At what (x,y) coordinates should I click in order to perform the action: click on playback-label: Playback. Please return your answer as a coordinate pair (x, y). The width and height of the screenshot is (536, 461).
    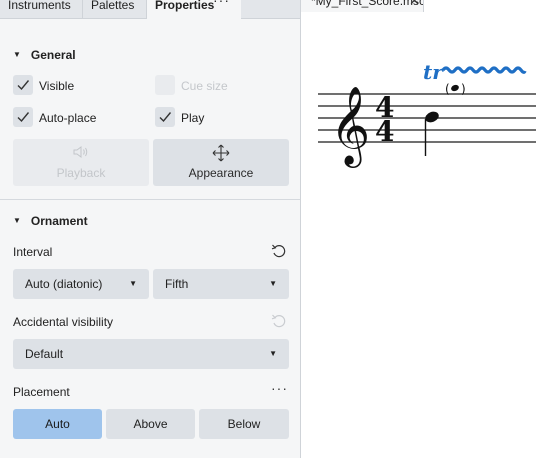
    Looking at the image, I should click on (81, 173).